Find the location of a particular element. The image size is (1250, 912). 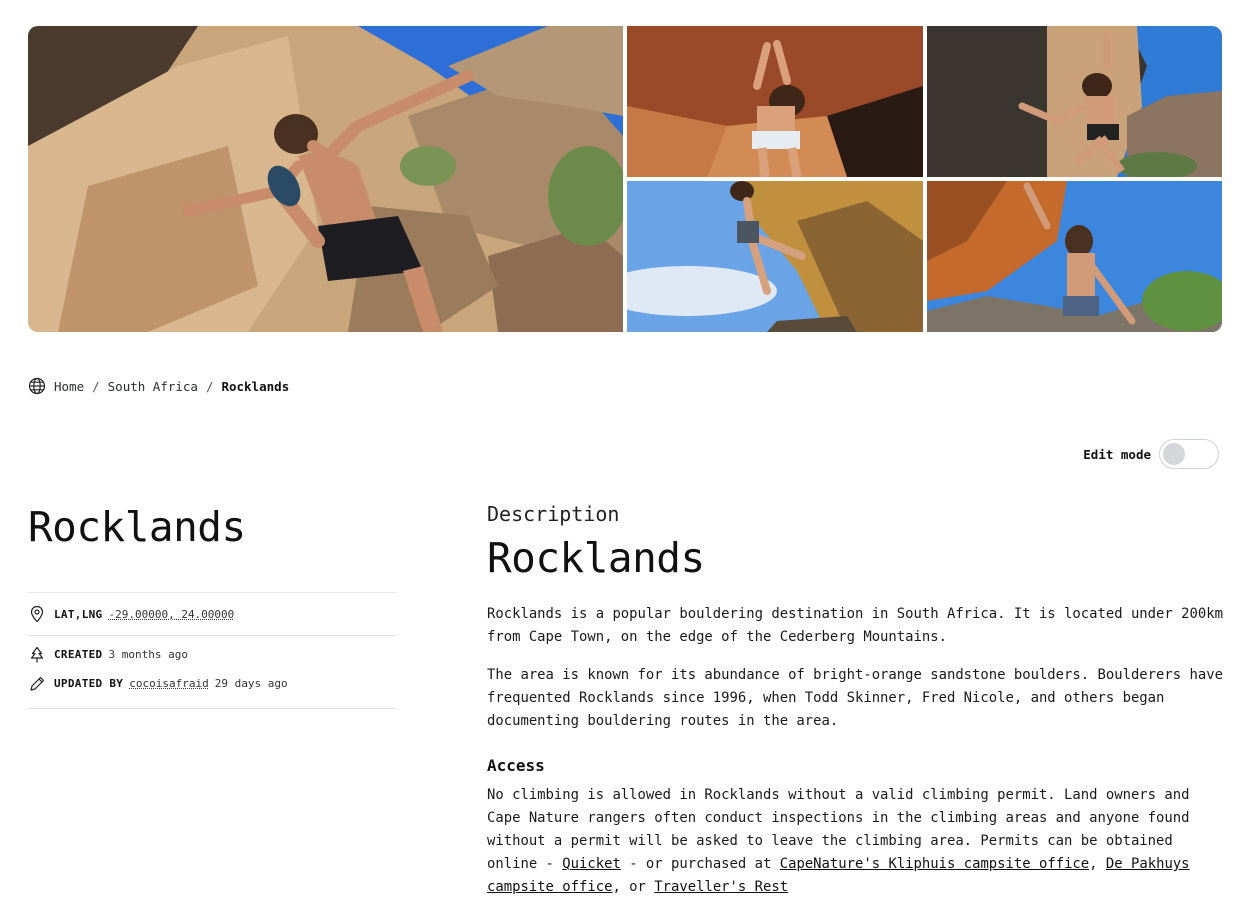

edit-mode-toggle is located at coordinates (1189, 454).